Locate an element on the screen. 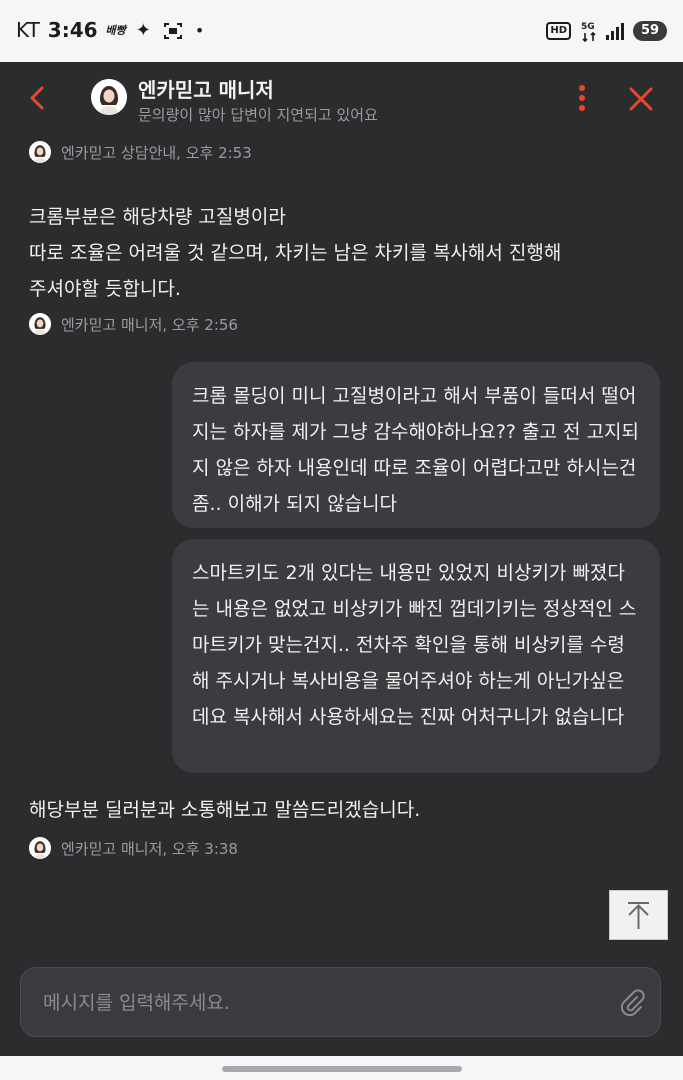 This screenshot has height=1080, width=683. more-options-button is located at coordinates (582, 98).